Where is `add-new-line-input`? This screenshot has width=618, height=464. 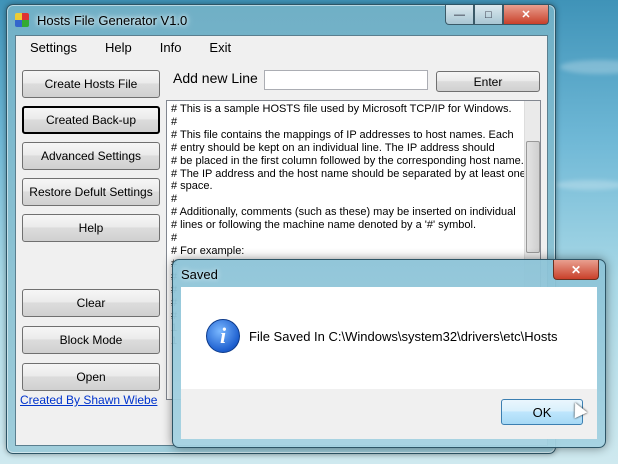
add-new-line-input is located at coordinates (346, 80).